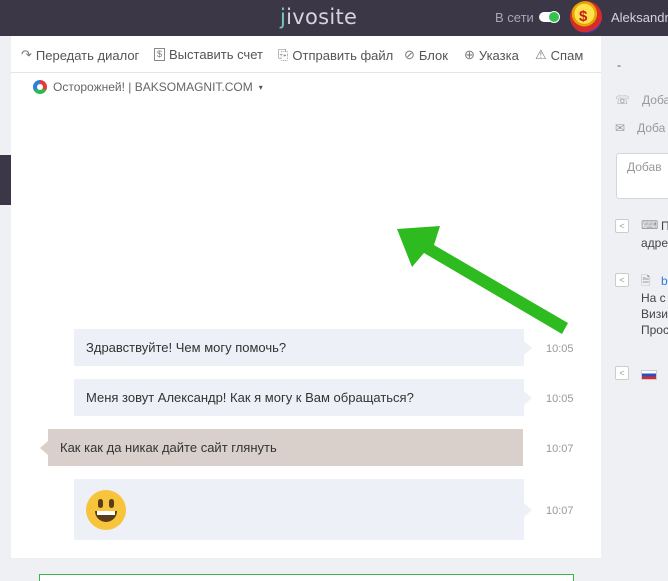 Image resolution: width=668 pixels, height=581 pixels. I want to click on doc-line: Визи, so click(654, 314).